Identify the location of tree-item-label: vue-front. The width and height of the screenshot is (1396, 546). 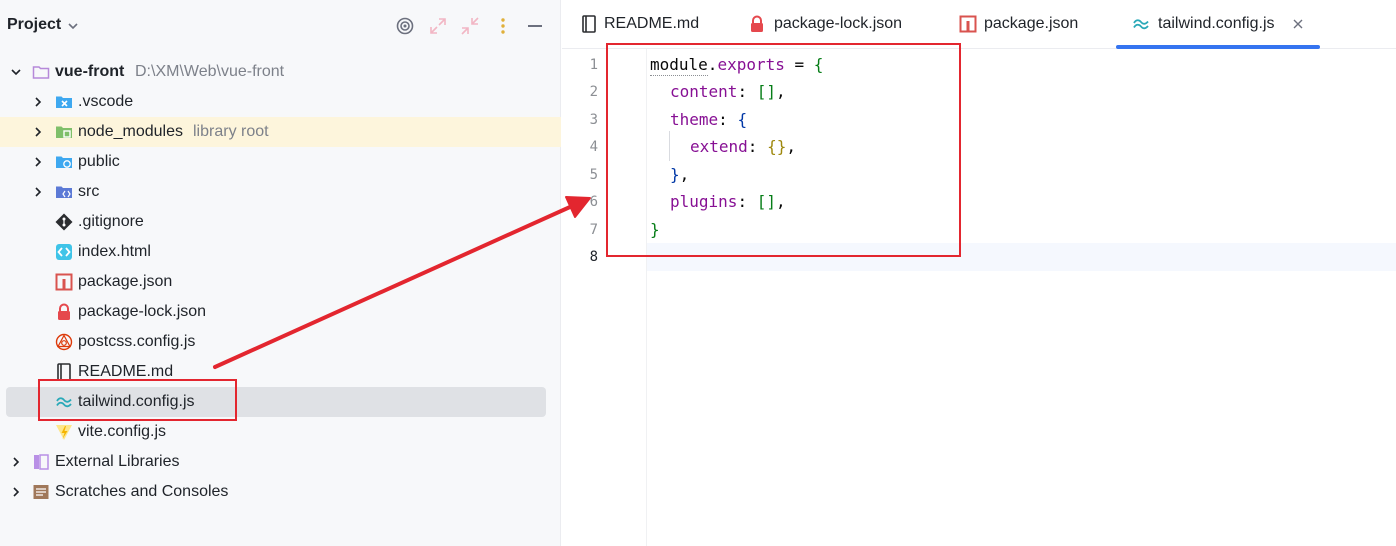
(90, 71).